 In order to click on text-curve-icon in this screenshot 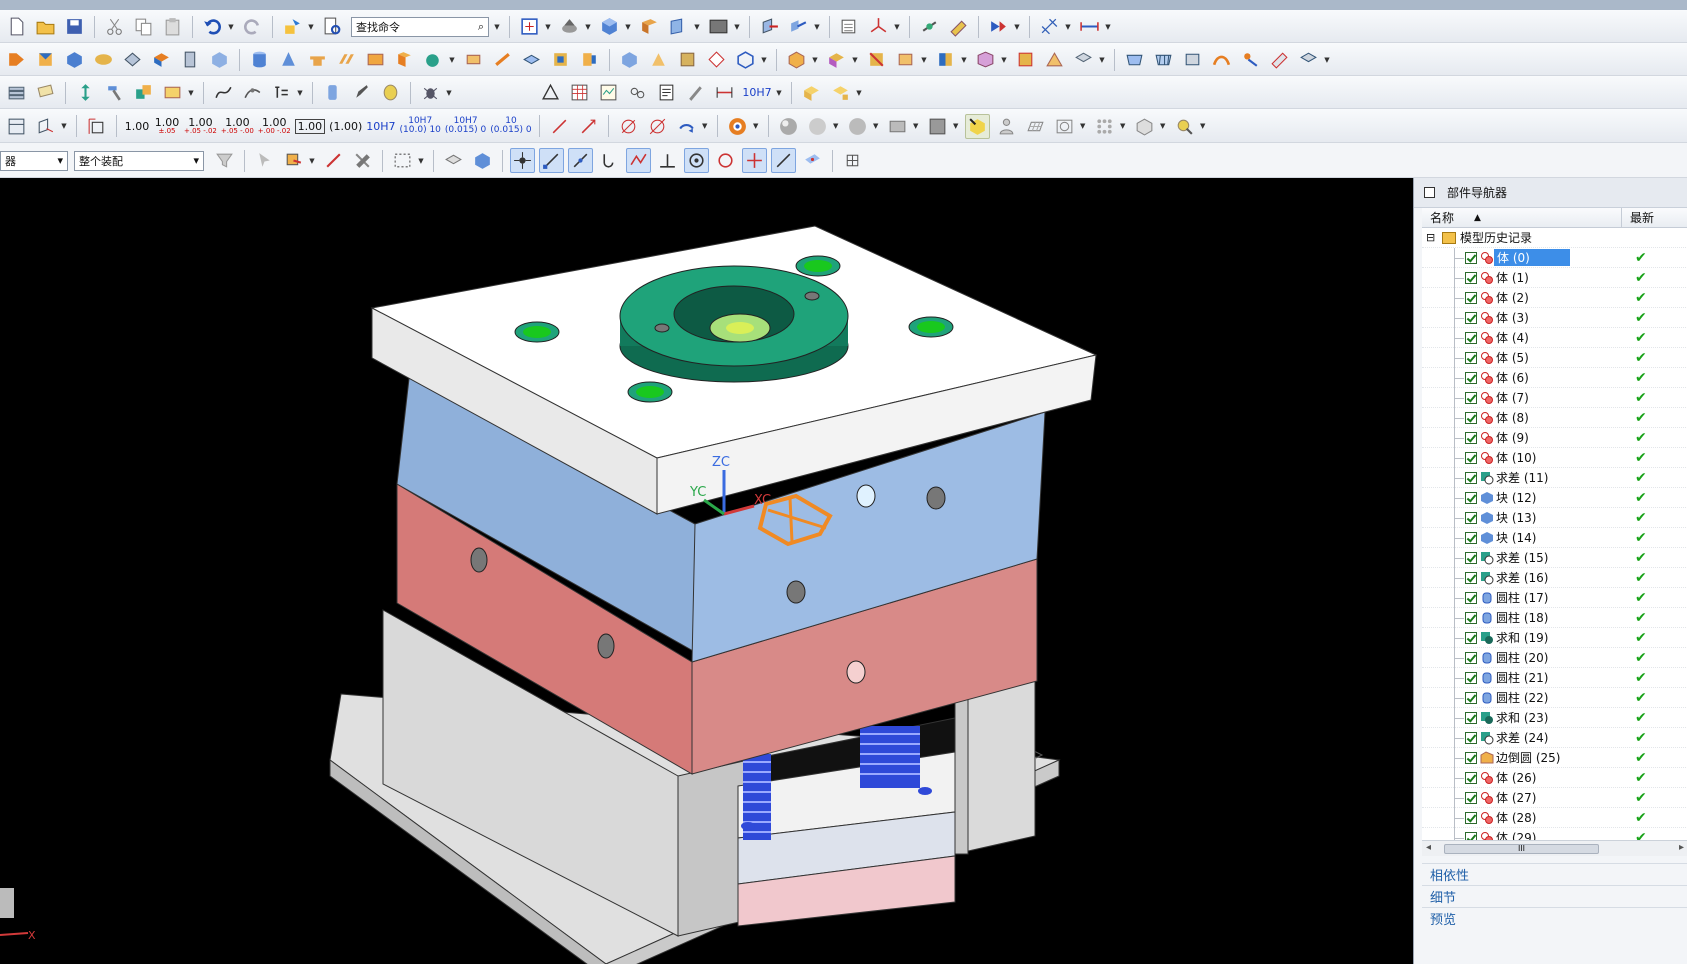, I will do `click(281, 92)`.